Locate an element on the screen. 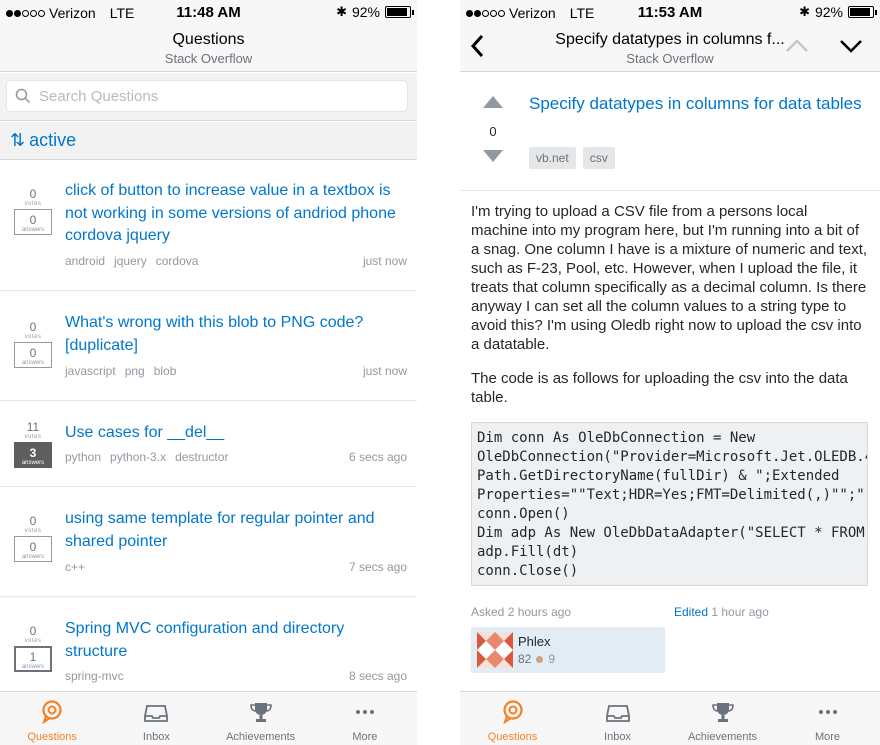 The width and height of the screenshot is (880, 745). user-card: Phlex 82 9 is located at coordinates (568, 650).